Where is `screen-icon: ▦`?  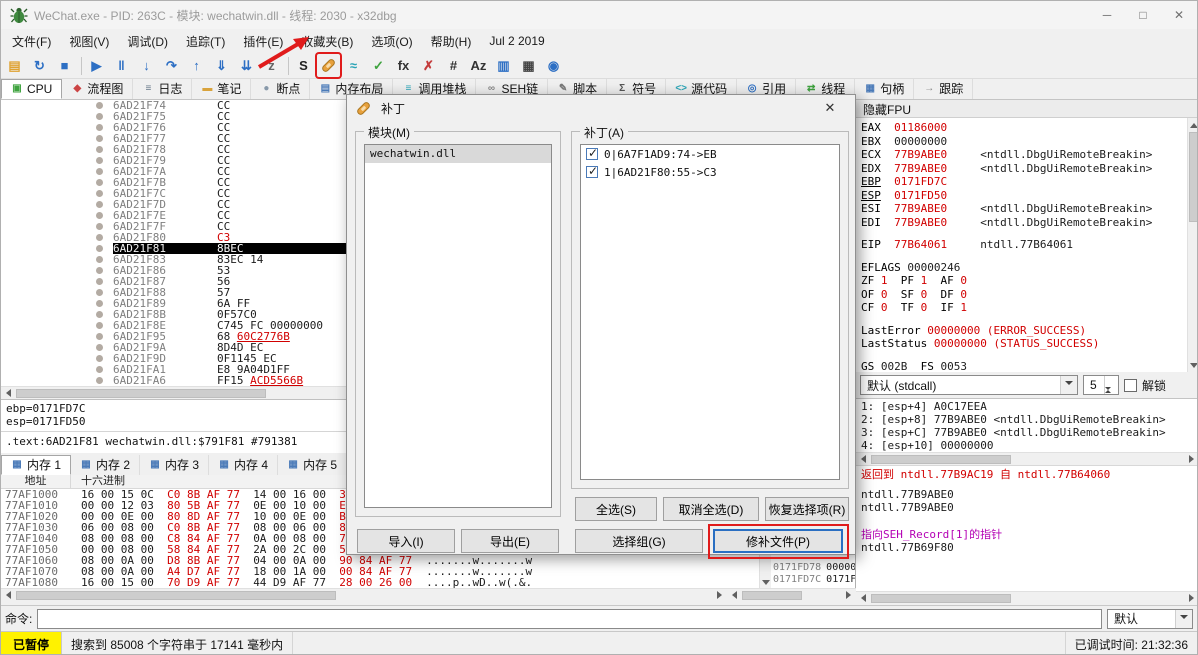 screen-icon: ▦ is located at coordinates (528, 65).